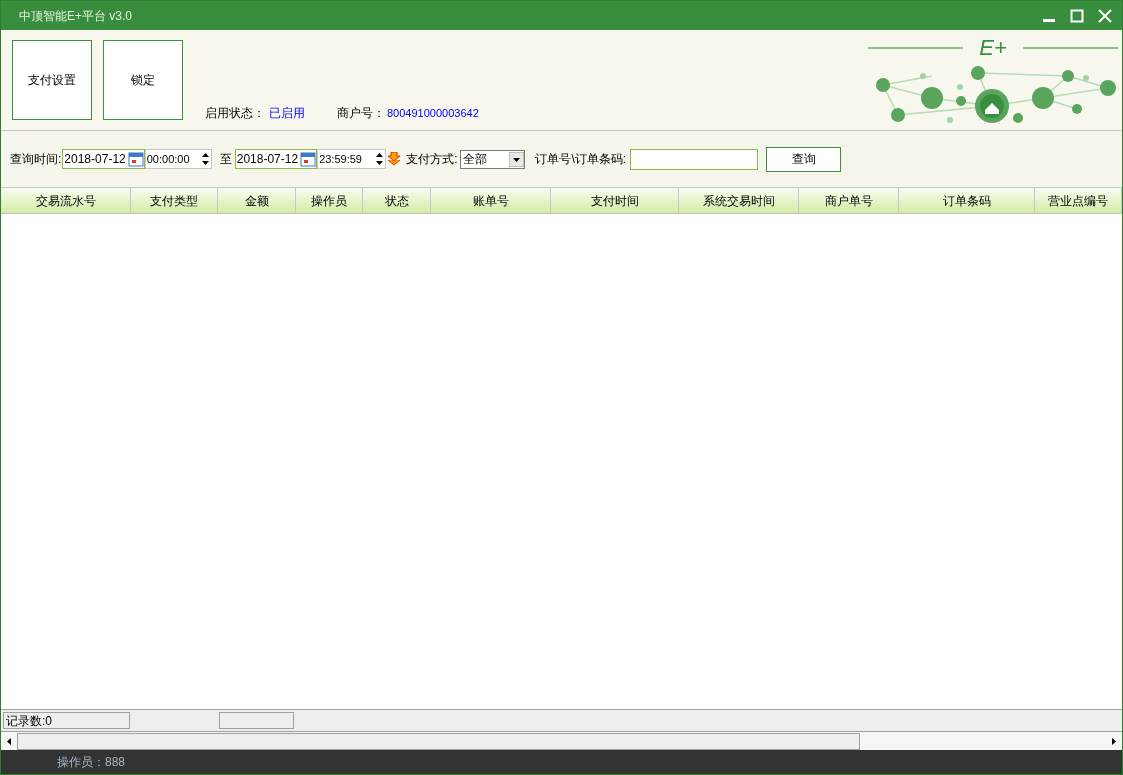 The image size is (1123, 775). What do you see at coordinates (1078, 200) in the screenshot?
I see `column-header: 营业点编号` at bounding box center [1078, 200].